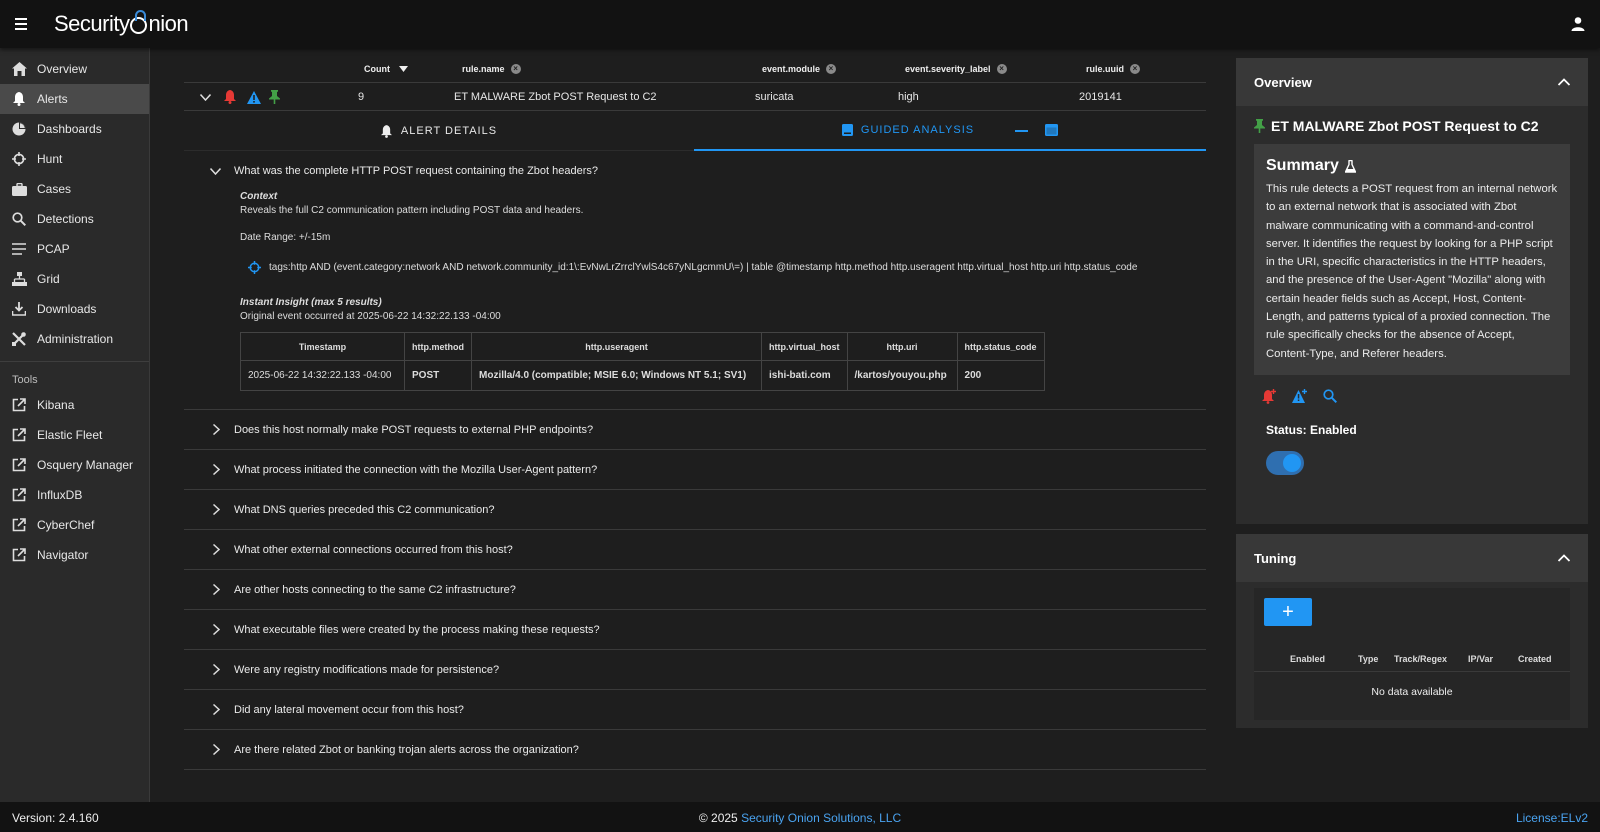 The width and height of the screenshot is (1600, 832). Describe the element at coordinates (1000, 346) in the screenshot. I see `insight-column-header: http.status_code` at that location.